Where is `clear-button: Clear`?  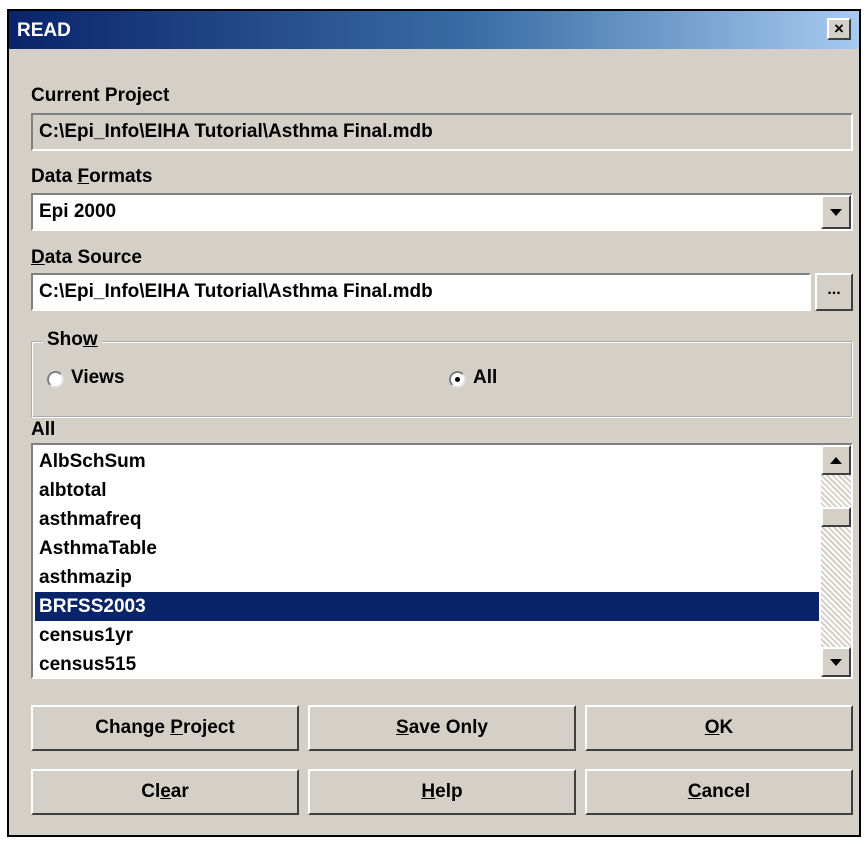
clear-button: Clear is located at coordinates (165, 792).